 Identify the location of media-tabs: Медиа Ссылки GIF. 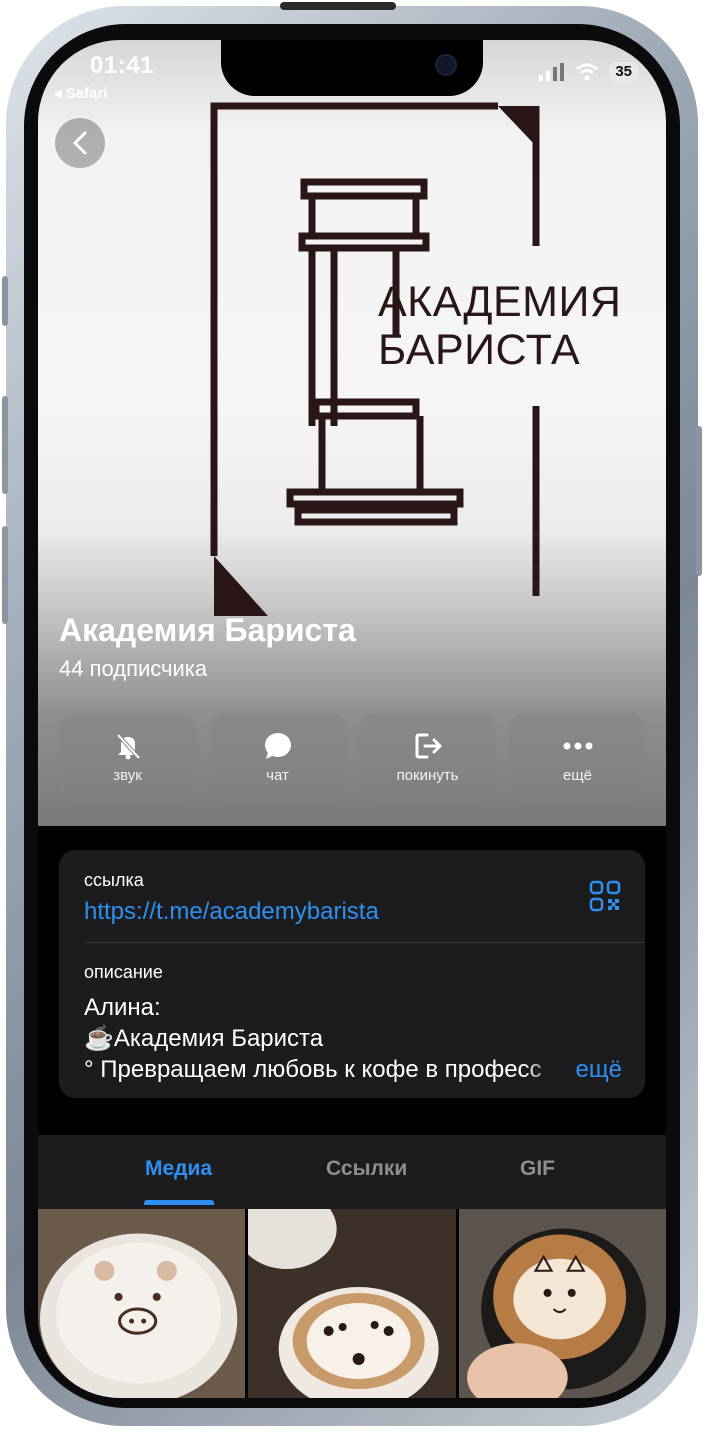
(352, 1172).